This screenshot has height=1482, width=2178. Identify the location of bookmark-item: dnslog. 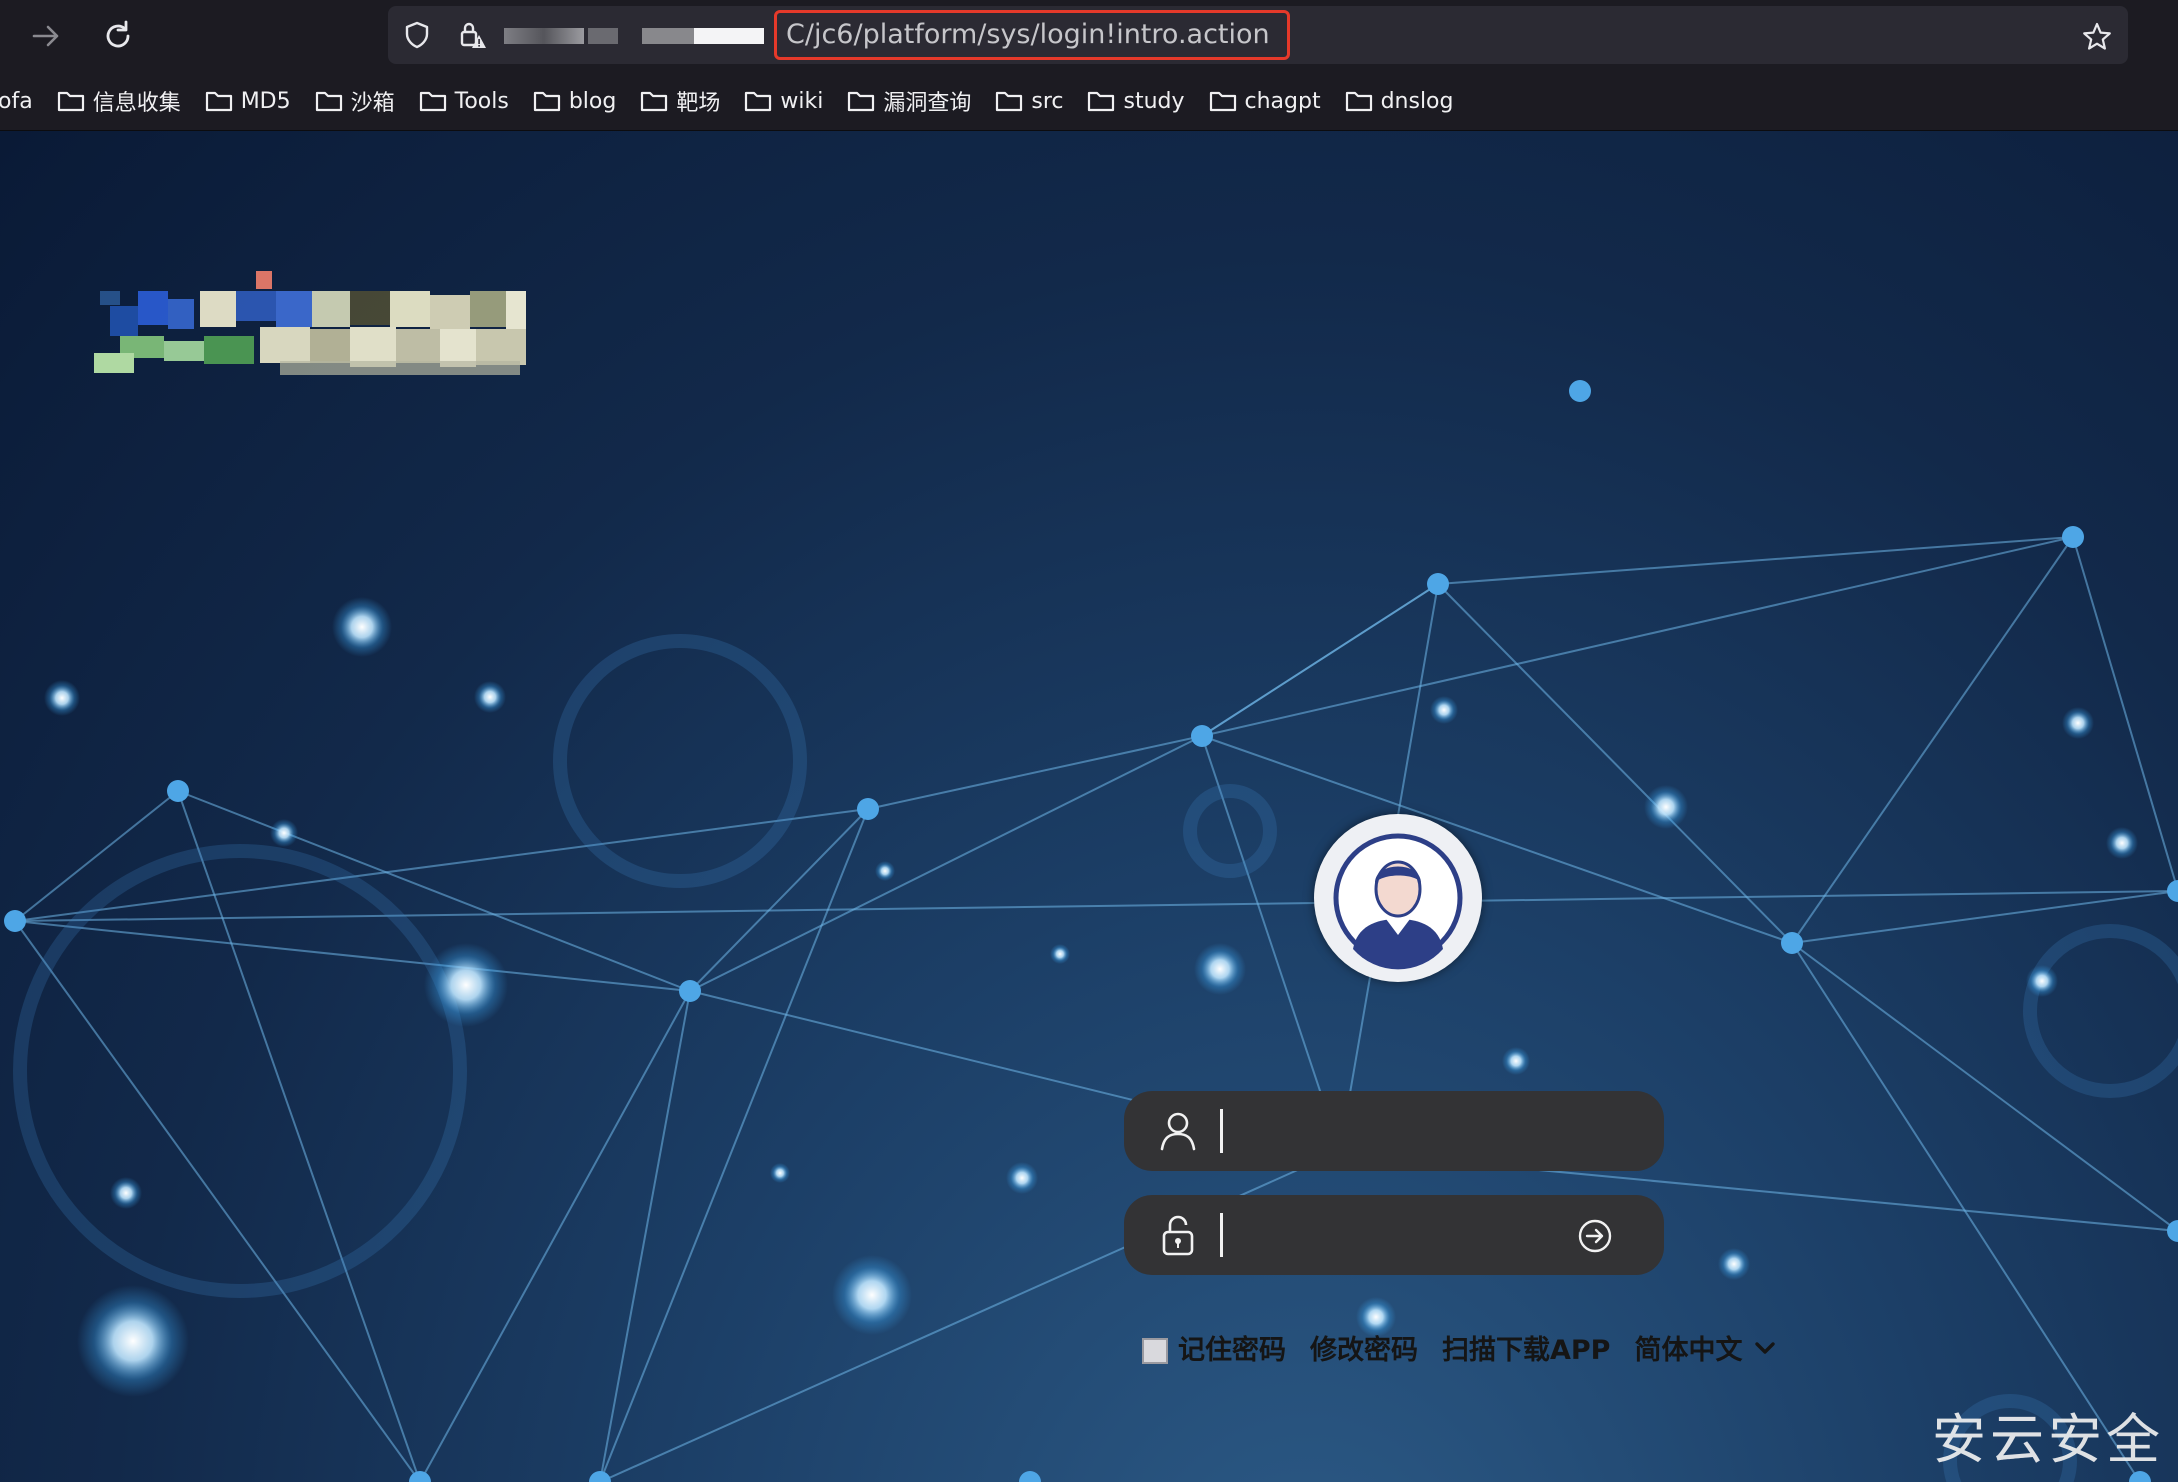
(1399, 101).